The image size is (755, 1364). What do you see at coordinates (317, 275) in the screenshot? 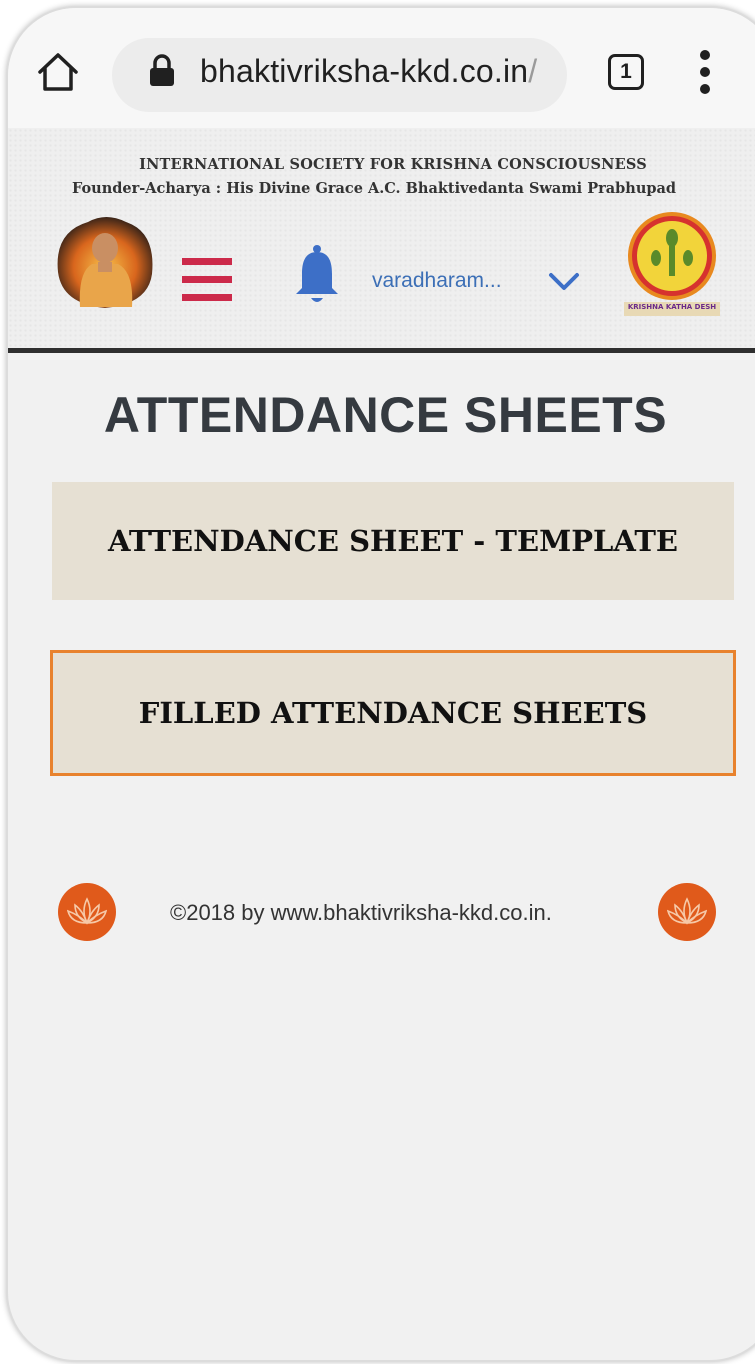
I see `bell-icon` at bounding box center [317, 275].